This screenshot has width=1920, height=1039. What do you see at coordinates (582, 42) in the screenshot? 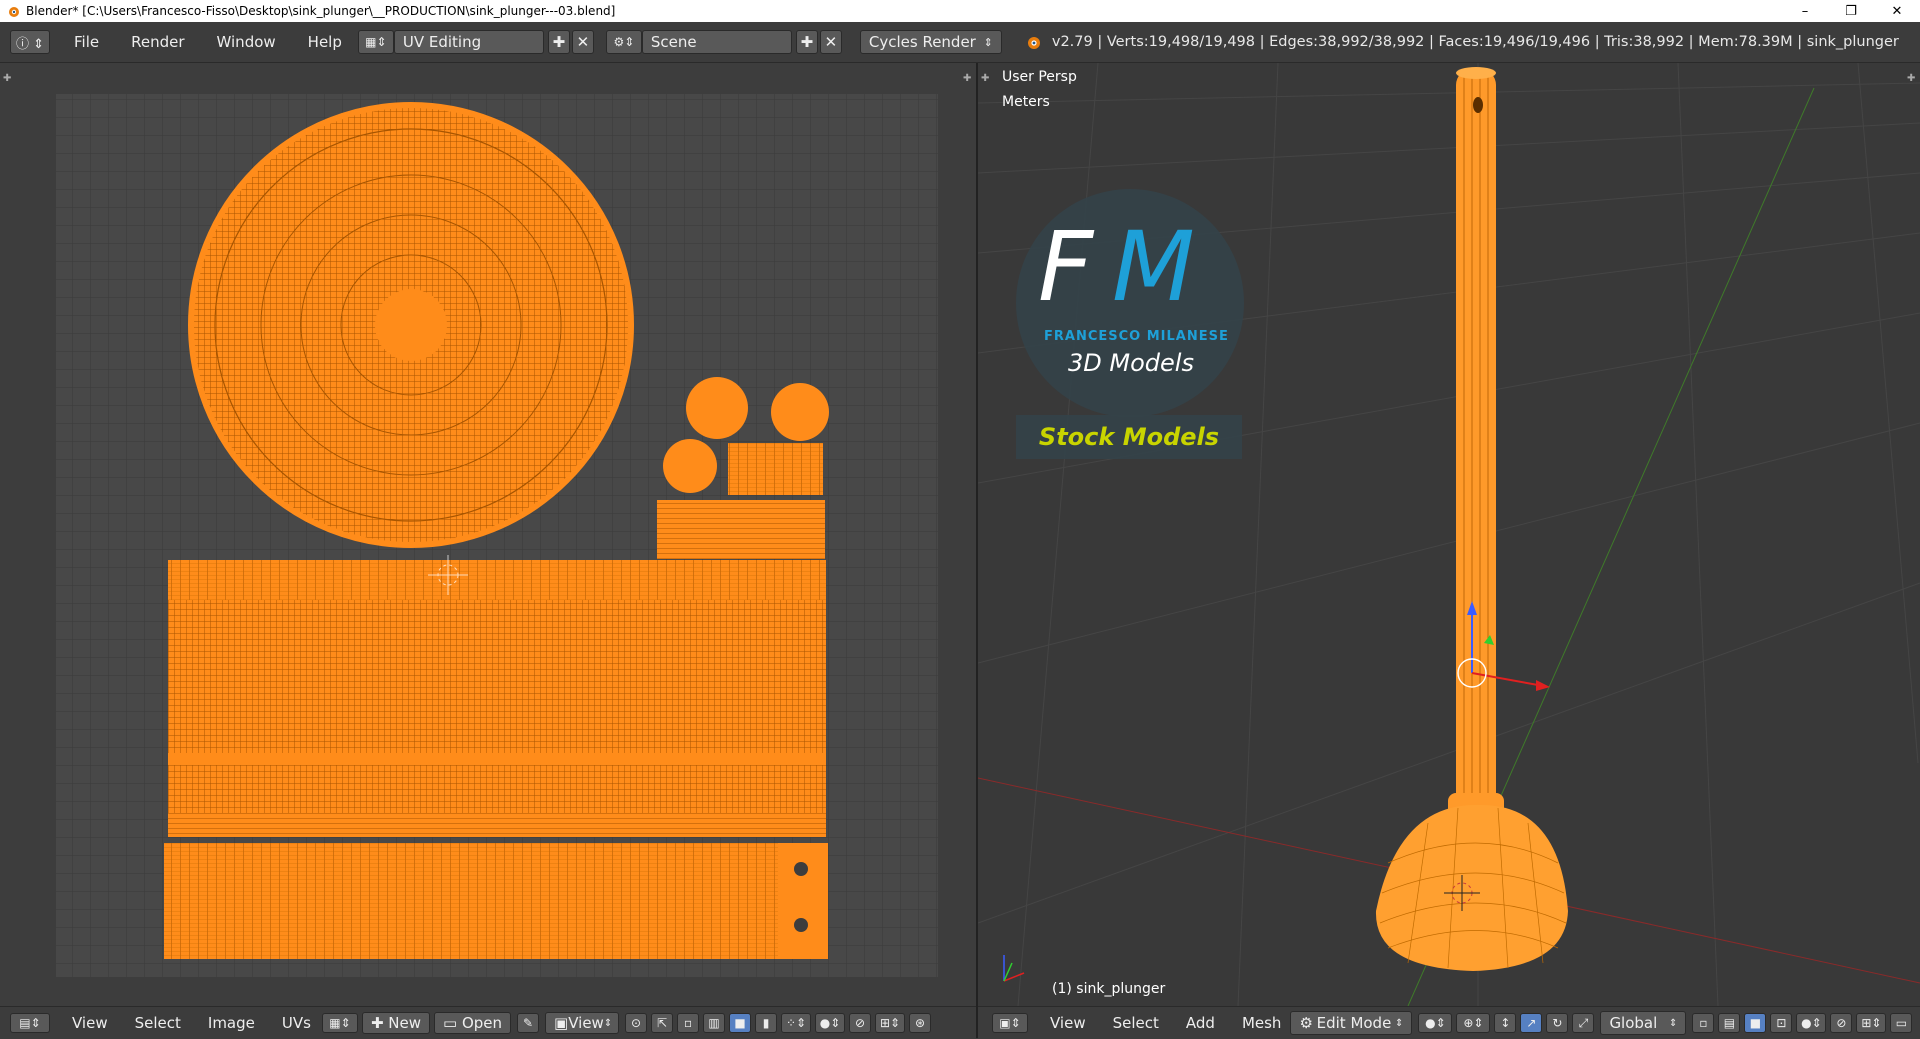
I see `remove-screen-button: ✕` at bounding box center [582, 42].